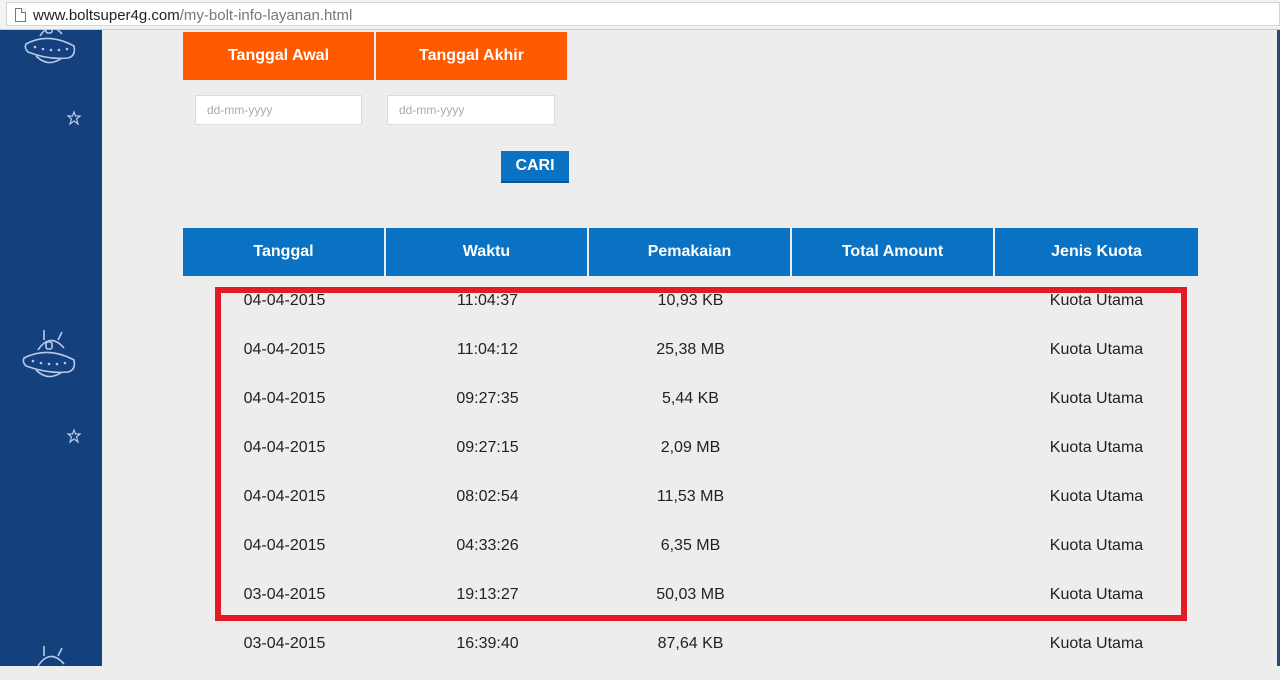 The width and height of the screenshot is (1280, 680). I want to click on url-domain: www.boltsuper4g.com, so click(106, 15).